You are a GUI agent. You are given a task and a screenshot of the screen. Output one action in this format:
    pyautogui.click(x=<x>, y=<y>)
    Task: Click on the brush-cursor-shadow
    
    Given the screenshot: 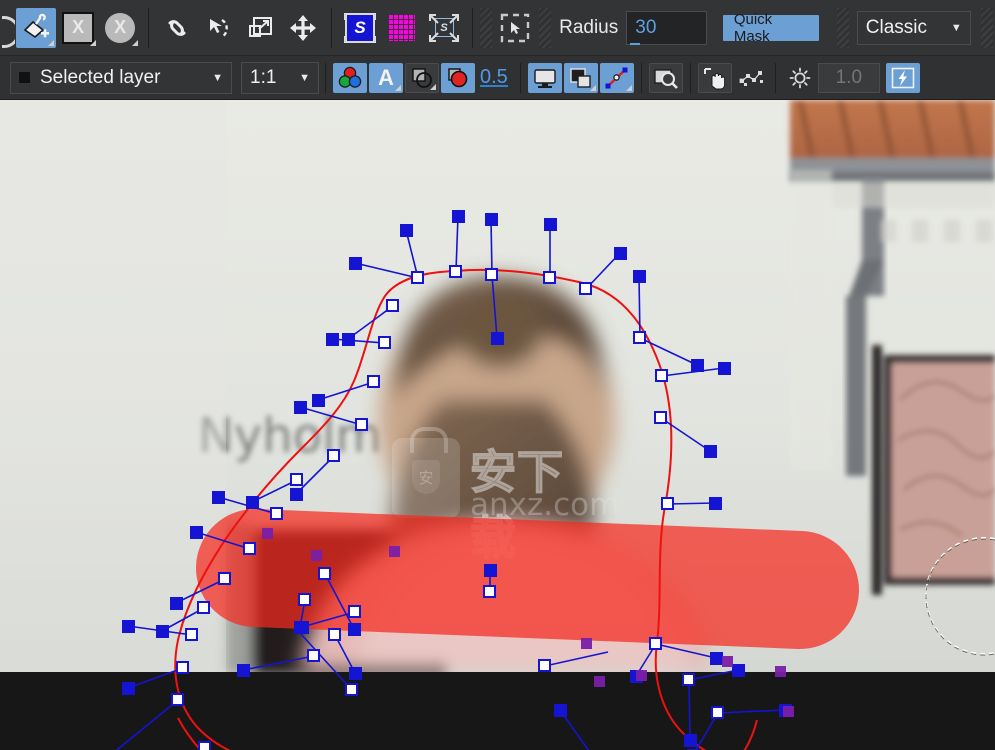 What is the action you would take?
    pyautogui.click(x=960, y=597)
    